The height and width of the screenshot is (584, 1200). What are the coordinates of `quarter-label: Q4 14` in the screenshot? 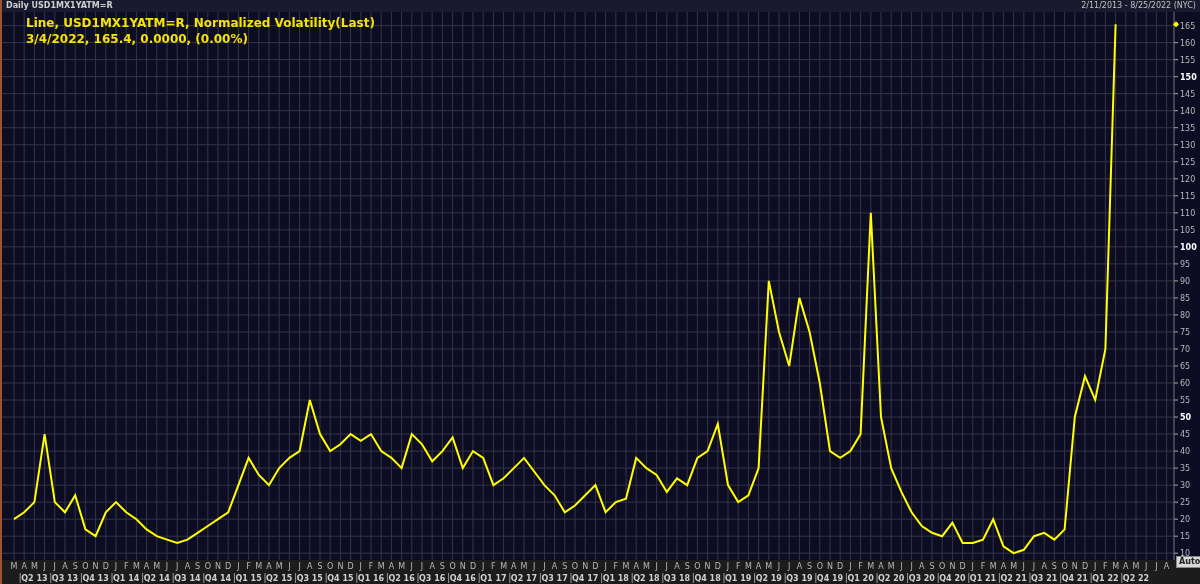 It's located at (218, 578).